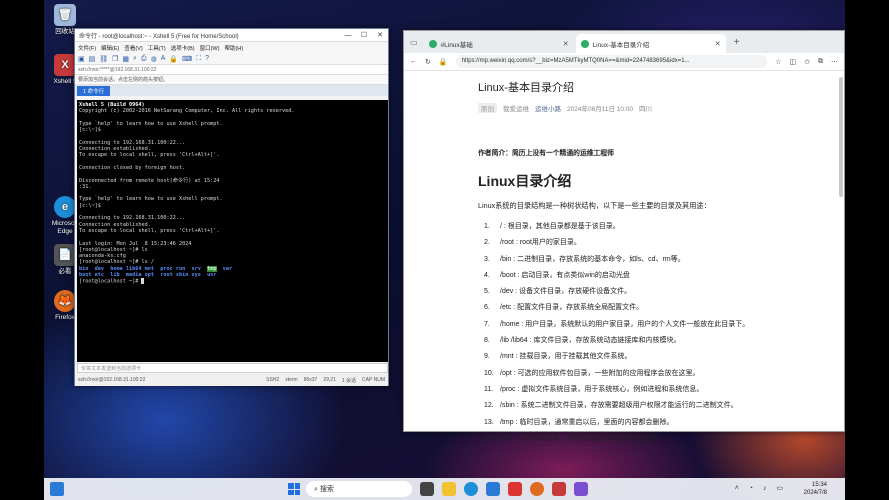 This screenshot has height=500, width=889. What do you see at coordinates (815, 493) in the screenshot?
I see `clock-date: 2024/7/8` at bounding box center [815, 493].